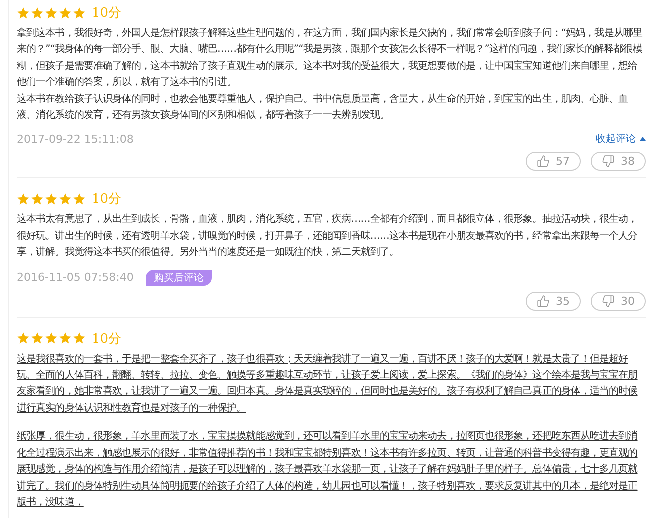 This screenshot has width=650, height=518. What do you see at coordinates (618, 301) in the screenshot?
I see `dislike-button: 30` at bounding box center [618, 301].